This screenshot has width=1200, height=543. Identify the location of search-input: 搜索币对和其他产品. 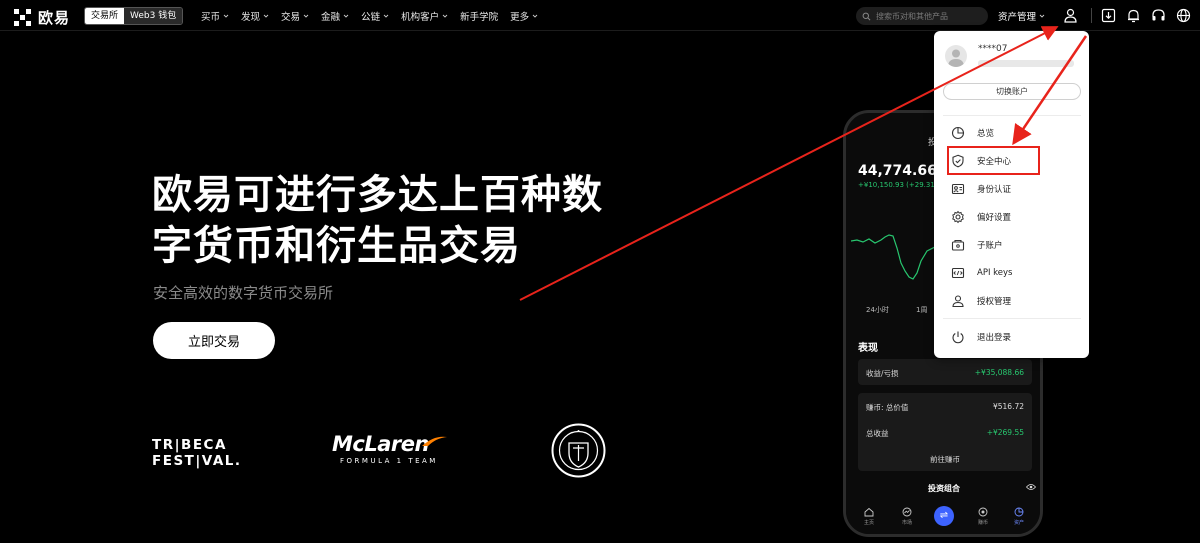
(922, 16).